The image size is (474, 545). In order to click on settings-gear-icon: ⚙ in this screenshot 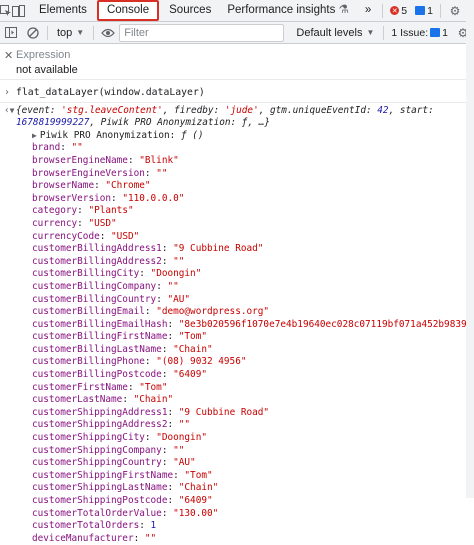, I will do `click(455, 11)`.